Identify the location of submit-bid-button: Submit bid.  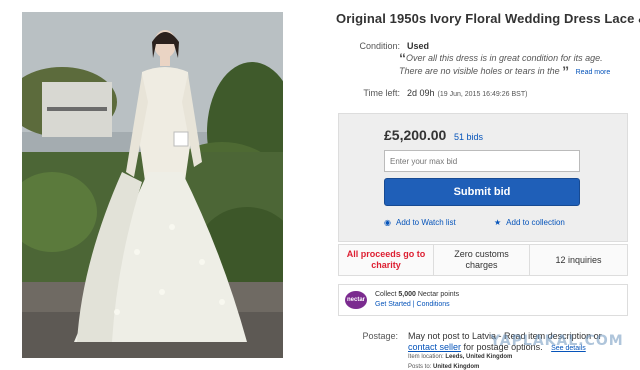
(482, 192).